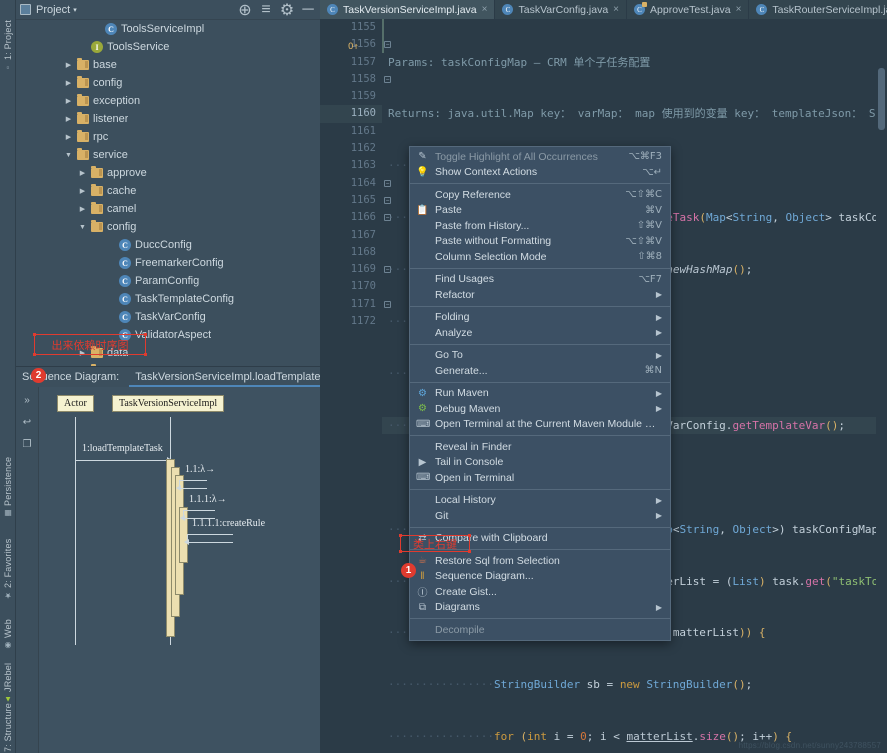 This screenshot has width=887, height=753. I want to click on minimize-icon: ─, so click(308, 9).